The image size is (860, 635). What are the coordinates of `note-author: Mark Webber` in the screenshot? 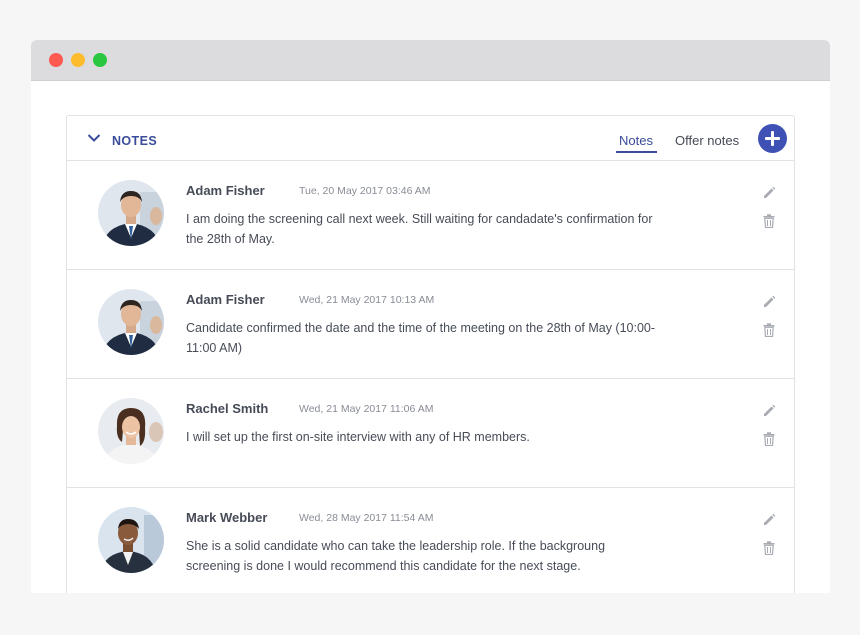 It's located at (227, 517).